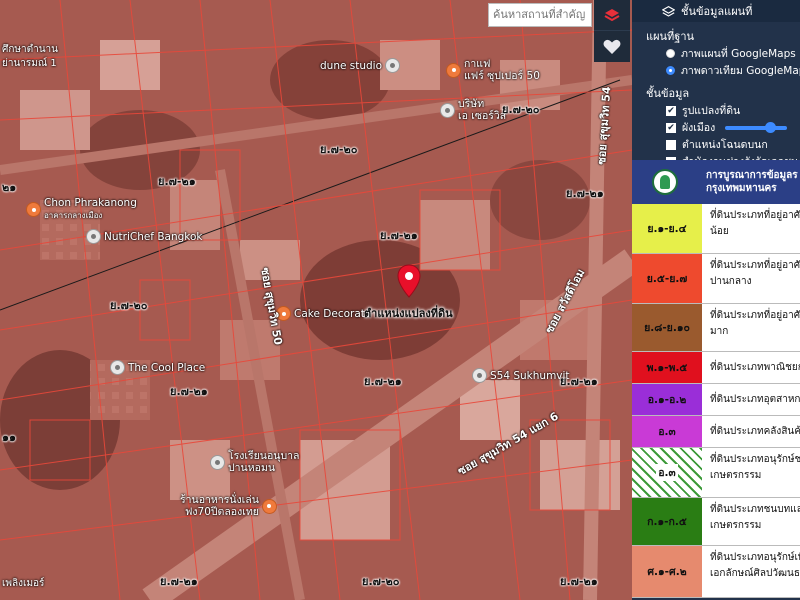 This screenshot has height=600, width=800. I want to click on poi-nutrichef: NutriChef Bangkok, so click(144, 236).